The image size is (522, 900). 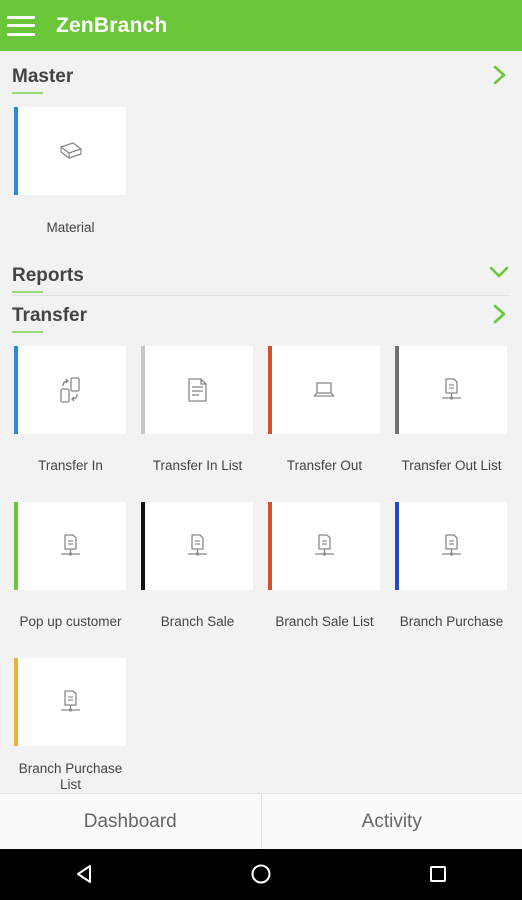 I want to click on section-reports-header: Reports, so click(x=261, y=277).